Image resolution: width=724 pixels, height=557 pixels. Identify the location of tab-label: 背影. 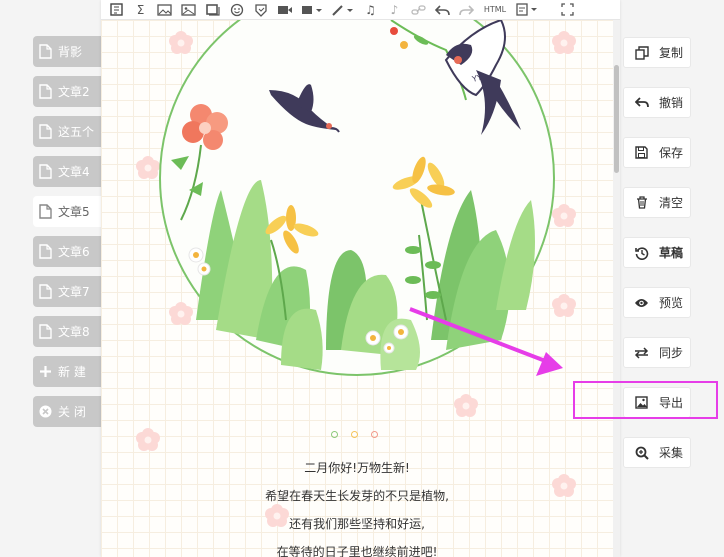
(70, 52).